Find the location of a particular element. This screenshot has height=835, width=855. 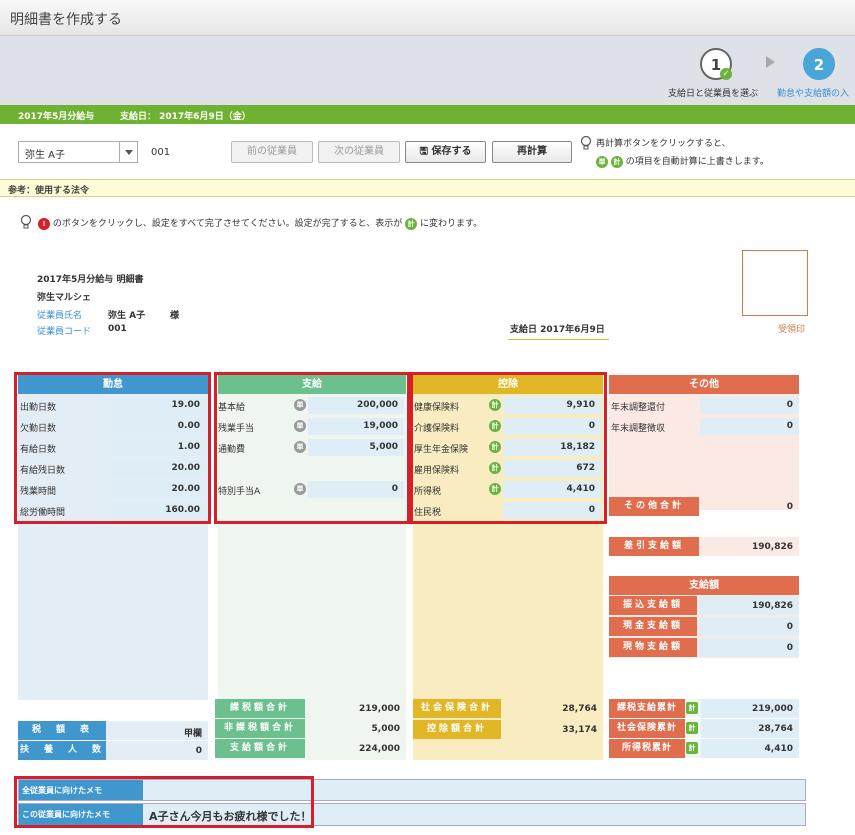

window-titlebar: 明細書を作成する is located at coordinates (427, 18).